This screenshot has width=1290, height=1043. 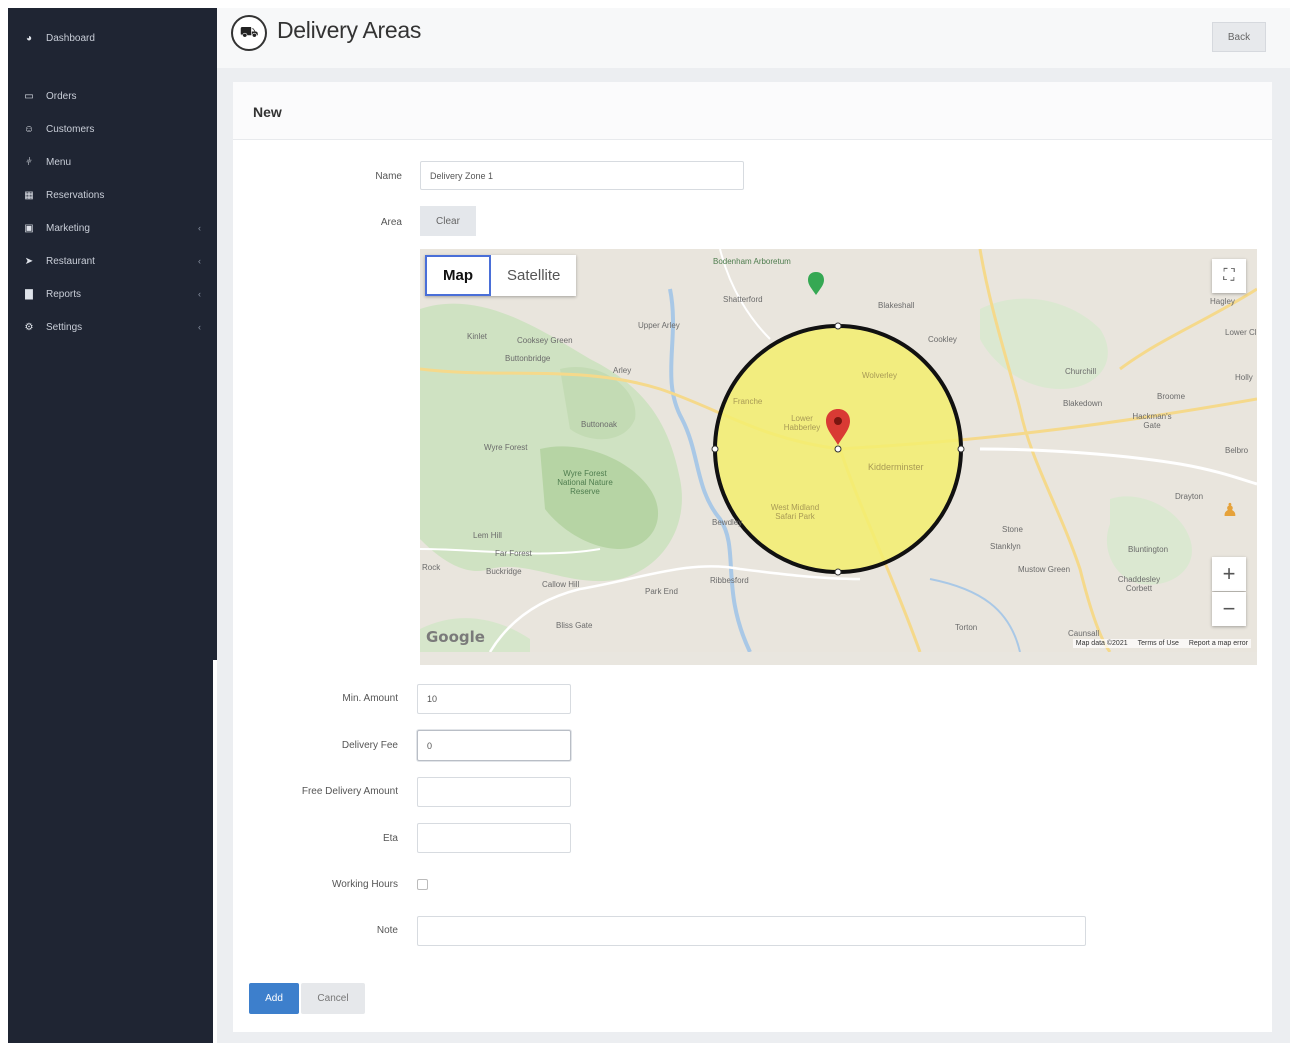 What do you see at coordinates (659, 325) in the screenshot?
I see `map-place-label: Upper Arley` at bounding box center [659, 325].